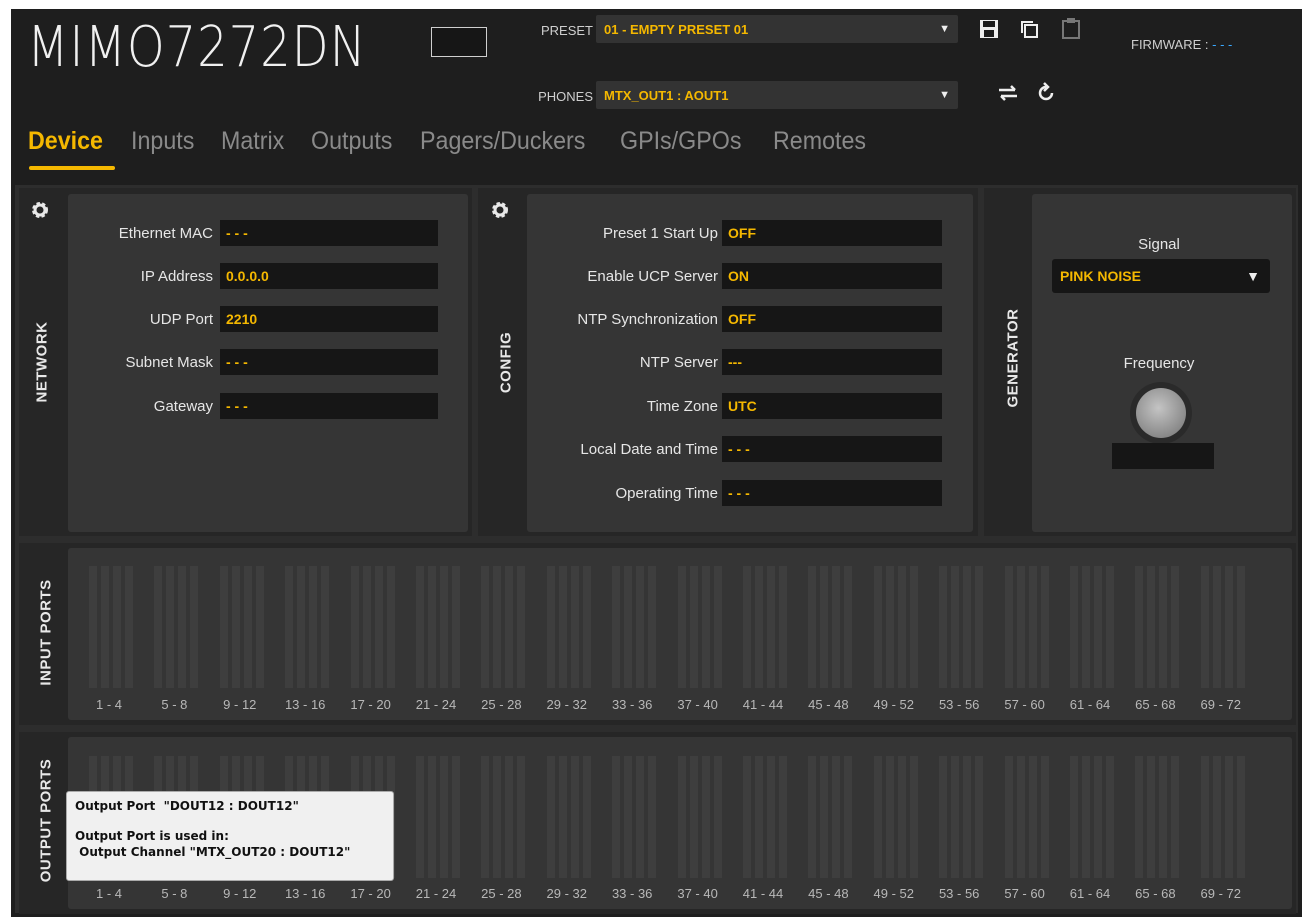 This screenshot has width=1306, height=922. I want to click on gear-icon, so click(500, 213).